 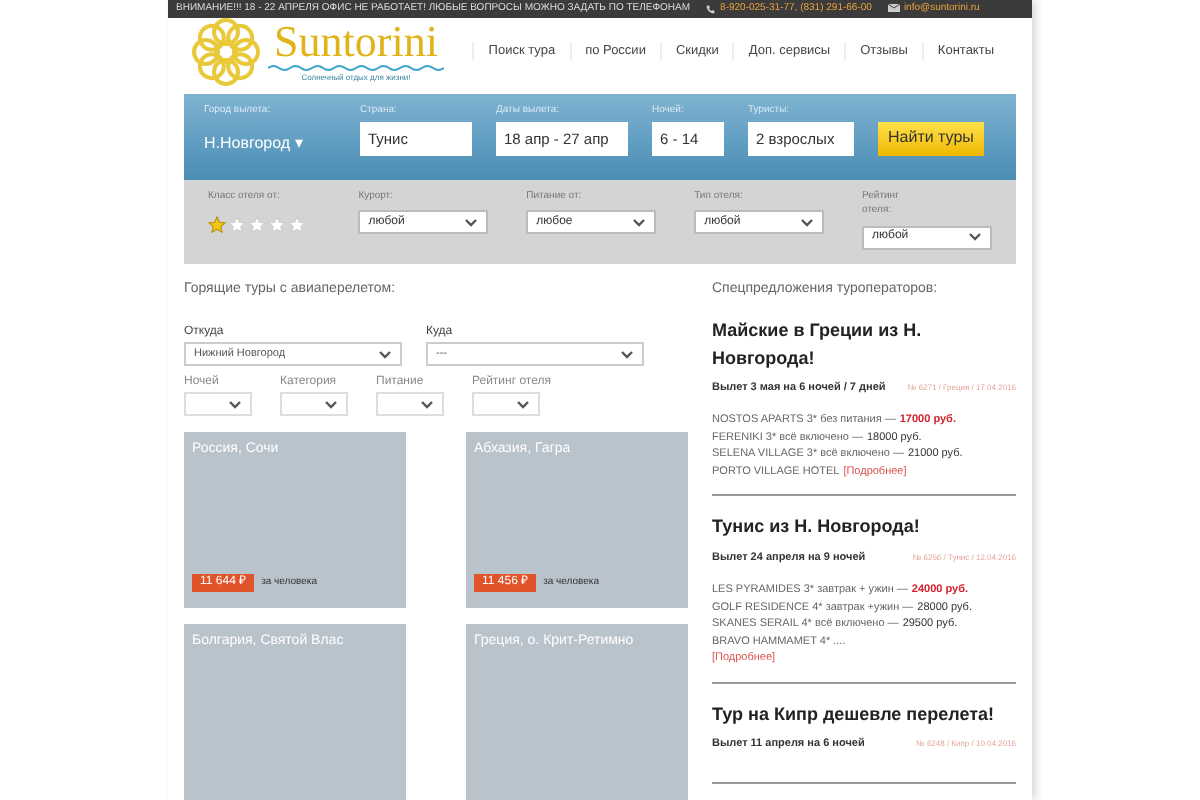 What do you see at coordinates (711, 8) in the screenshot?
I see `phone-icon` at bounding box center [711, 8].